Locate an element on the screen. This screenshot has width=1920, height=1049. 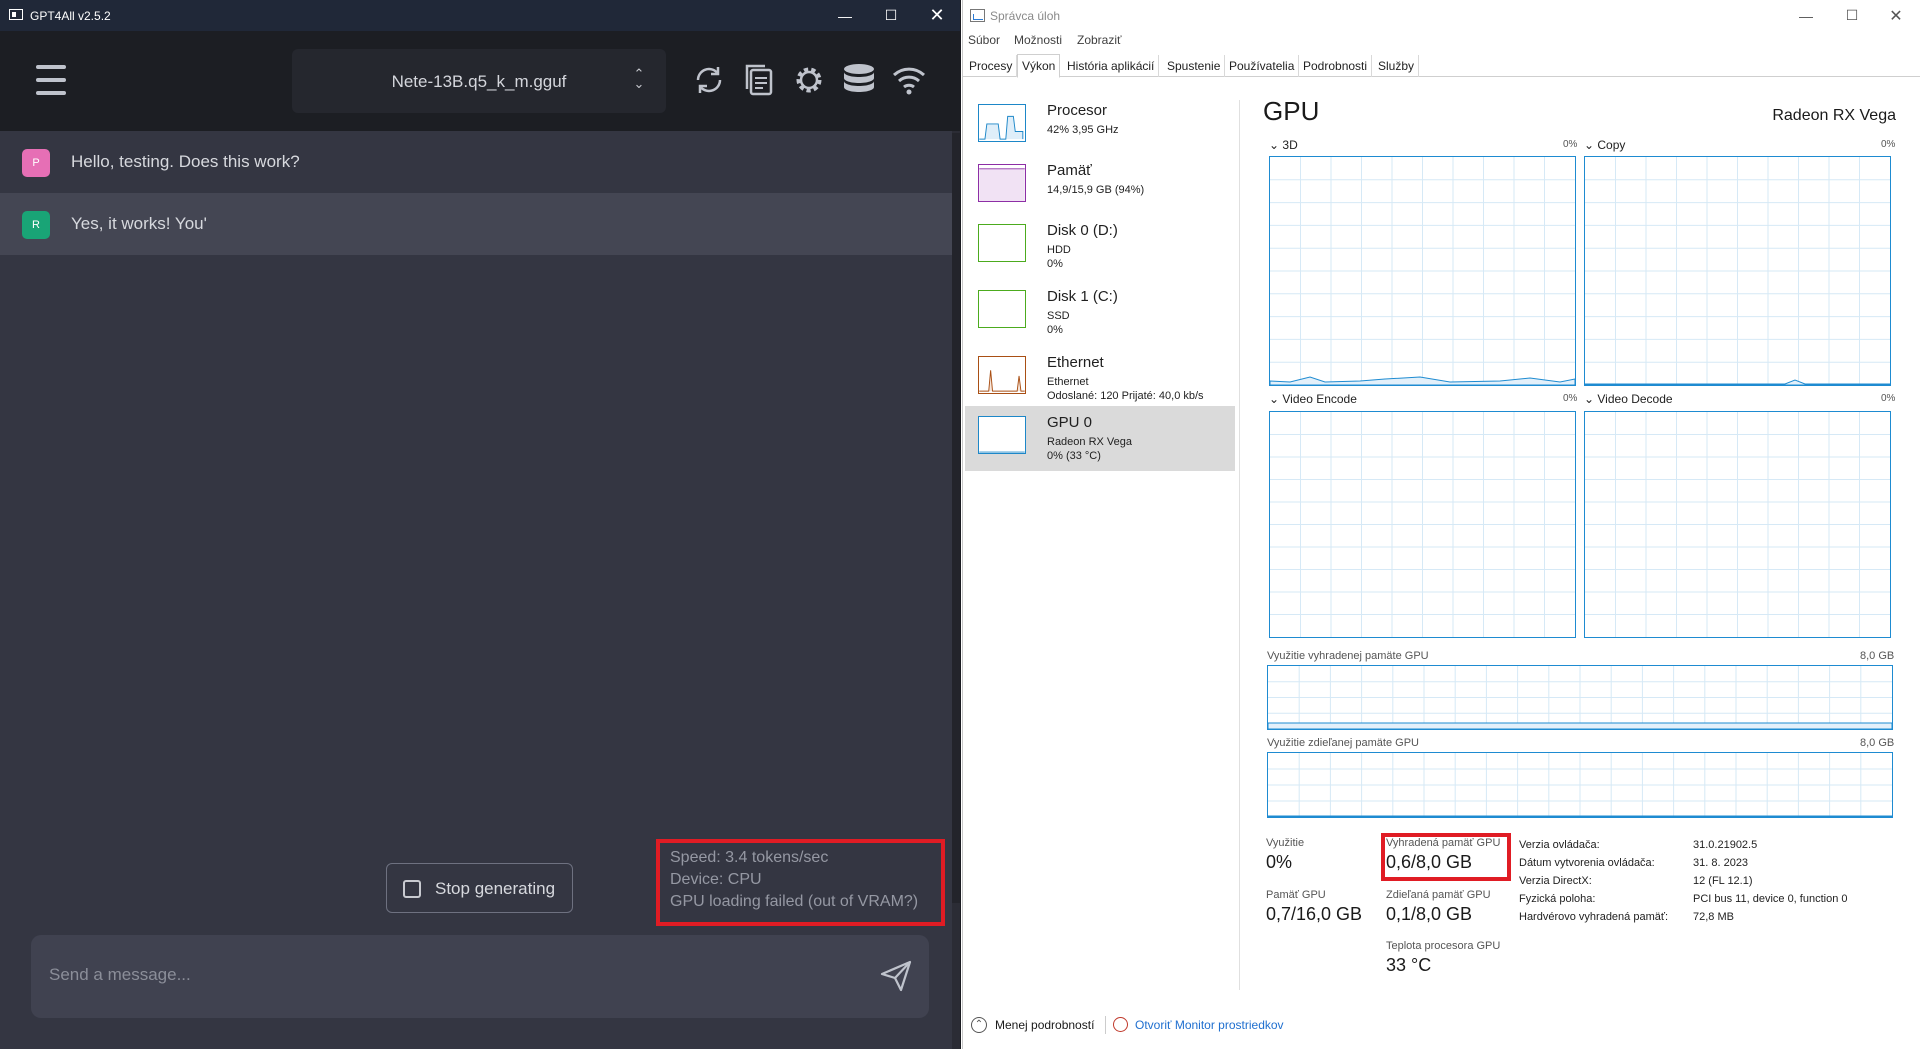
gpt4all-header: Nete-13B.q5_k_m.gguf ⌃ ⌄ is located at coordinates (480, 81).